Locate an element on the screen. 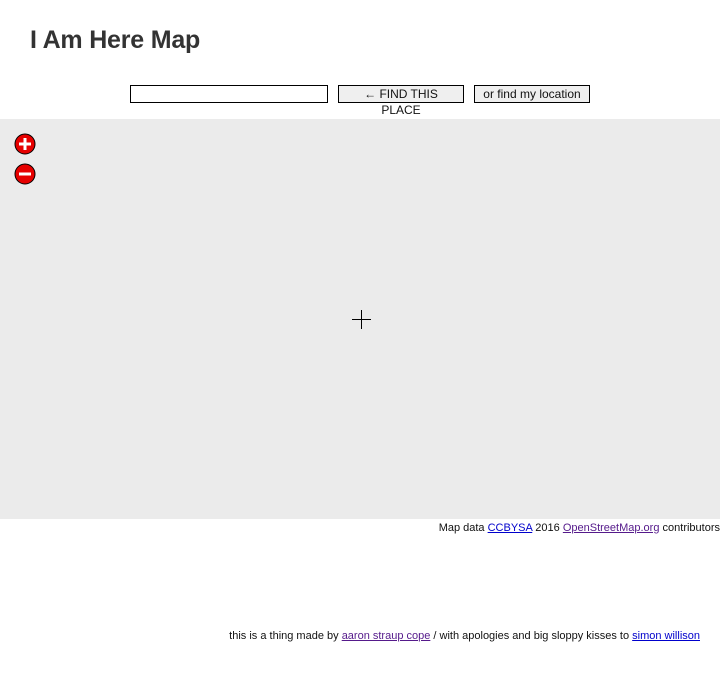  attribution-prefix: Map data is located at coordinates (463, 528).